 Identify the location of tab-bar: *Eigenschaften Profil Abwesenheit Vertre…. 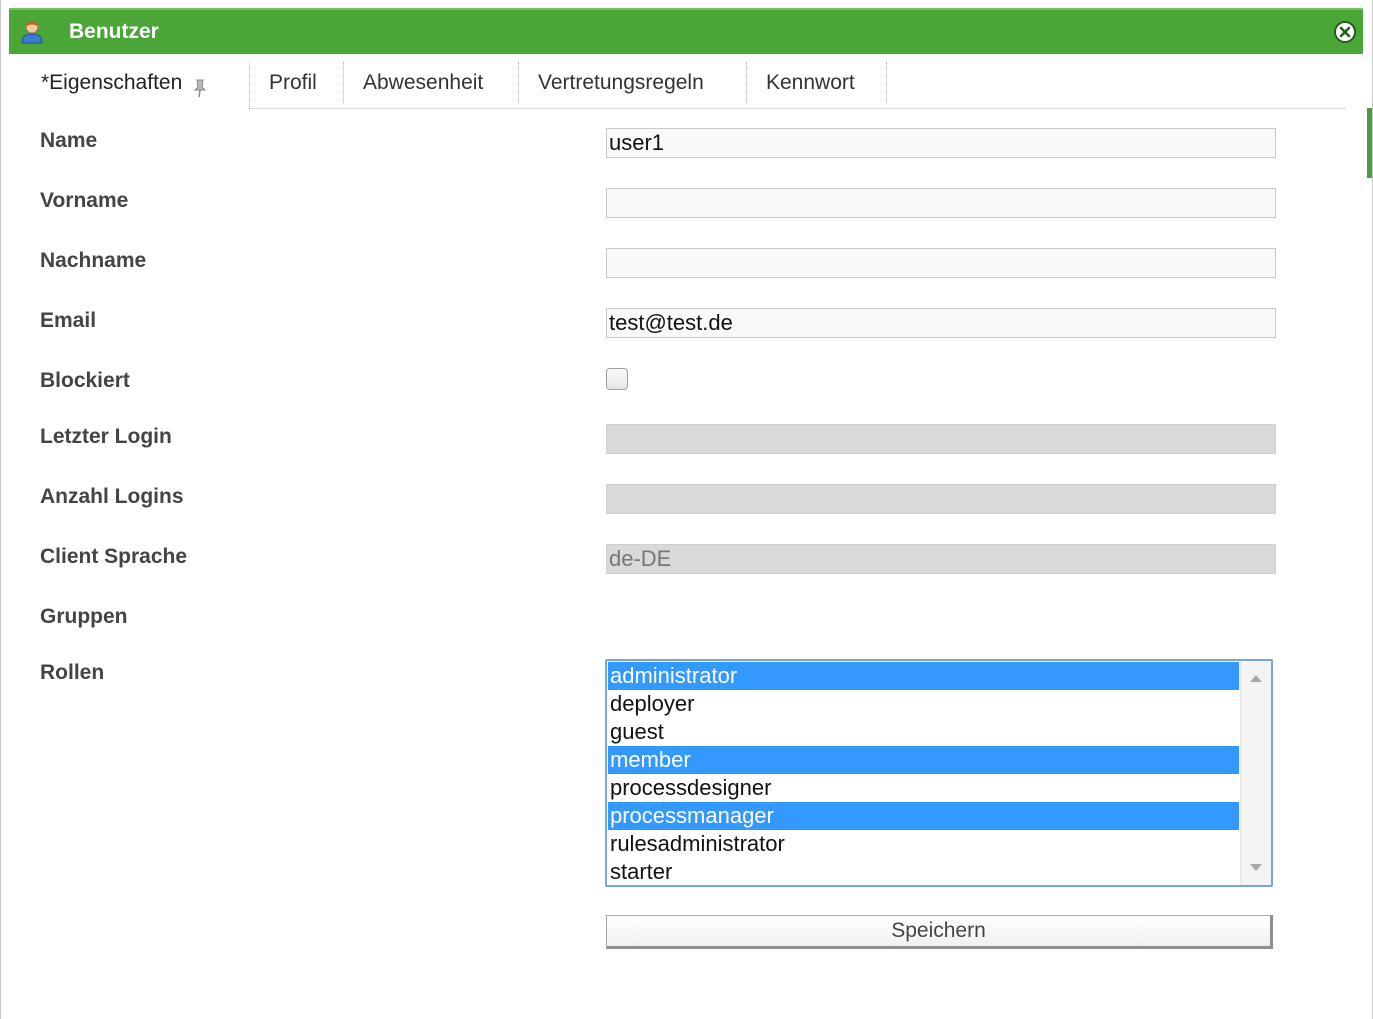
(683, 82).